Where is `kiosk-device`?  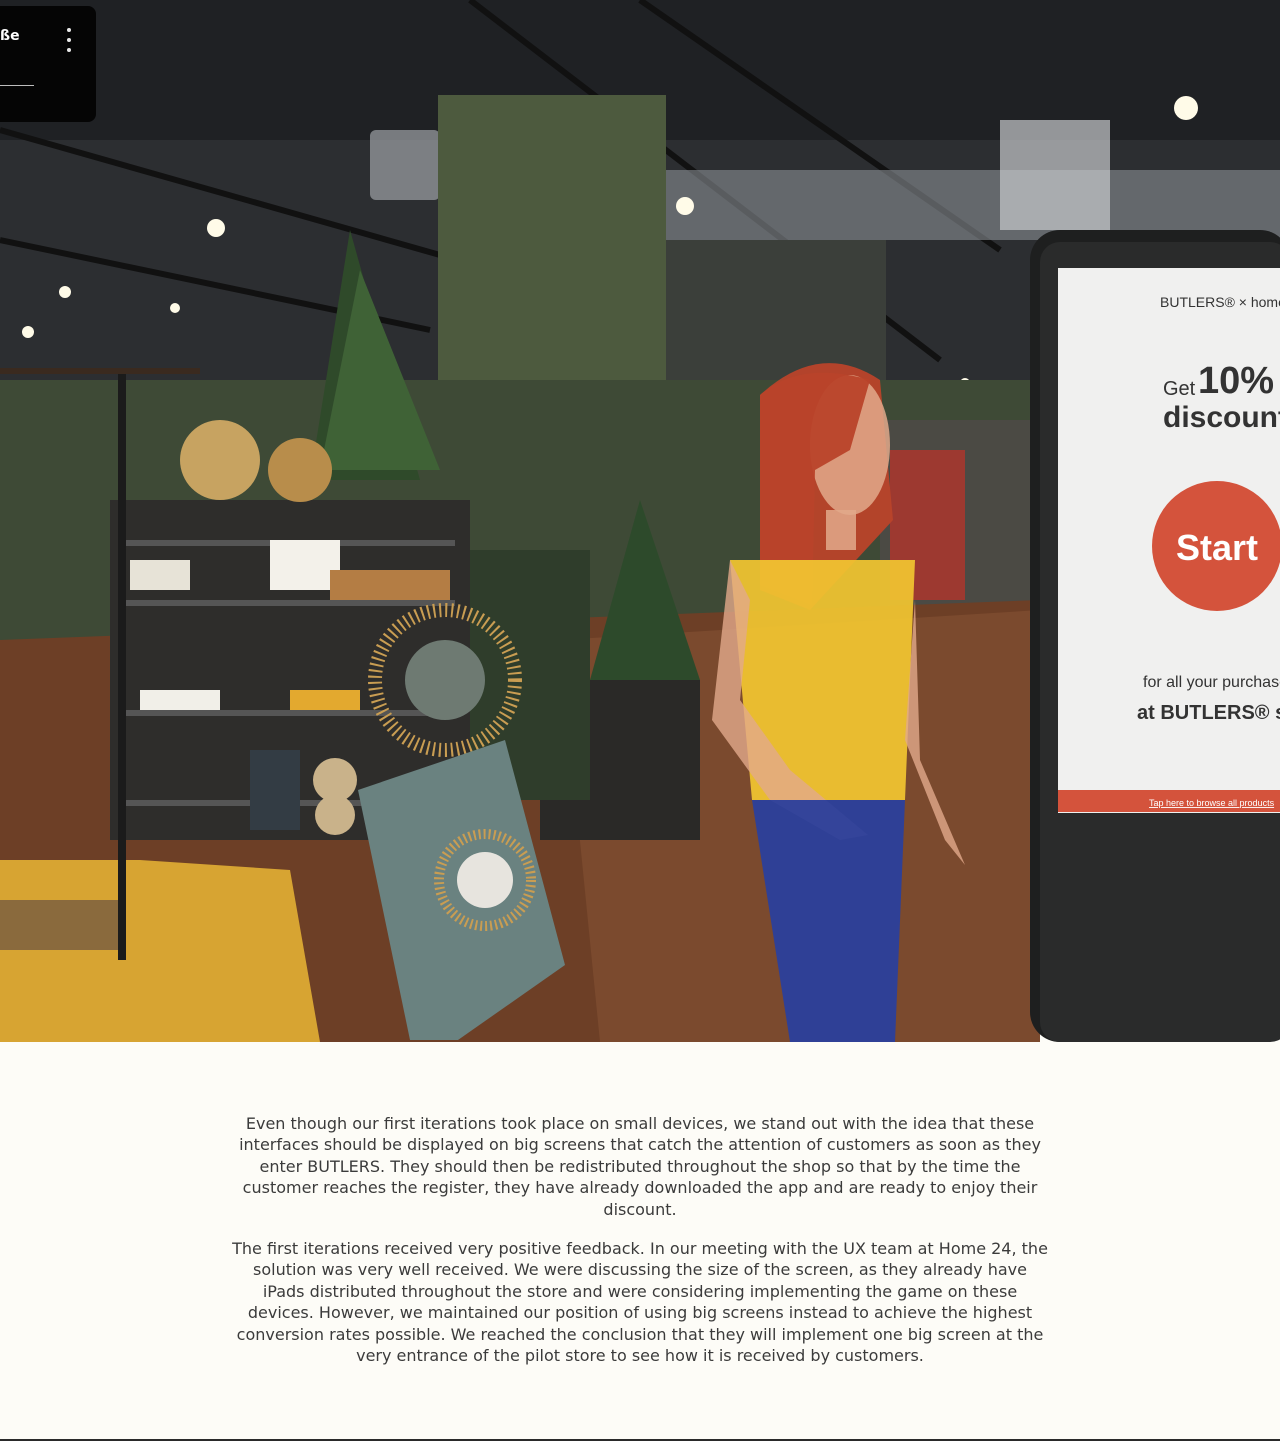 kiosk-device is located at coordinates (1155, 636).